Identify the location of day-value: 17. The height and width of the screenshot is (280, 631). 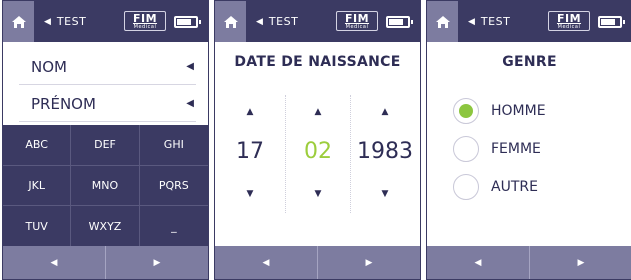
(250, 151).